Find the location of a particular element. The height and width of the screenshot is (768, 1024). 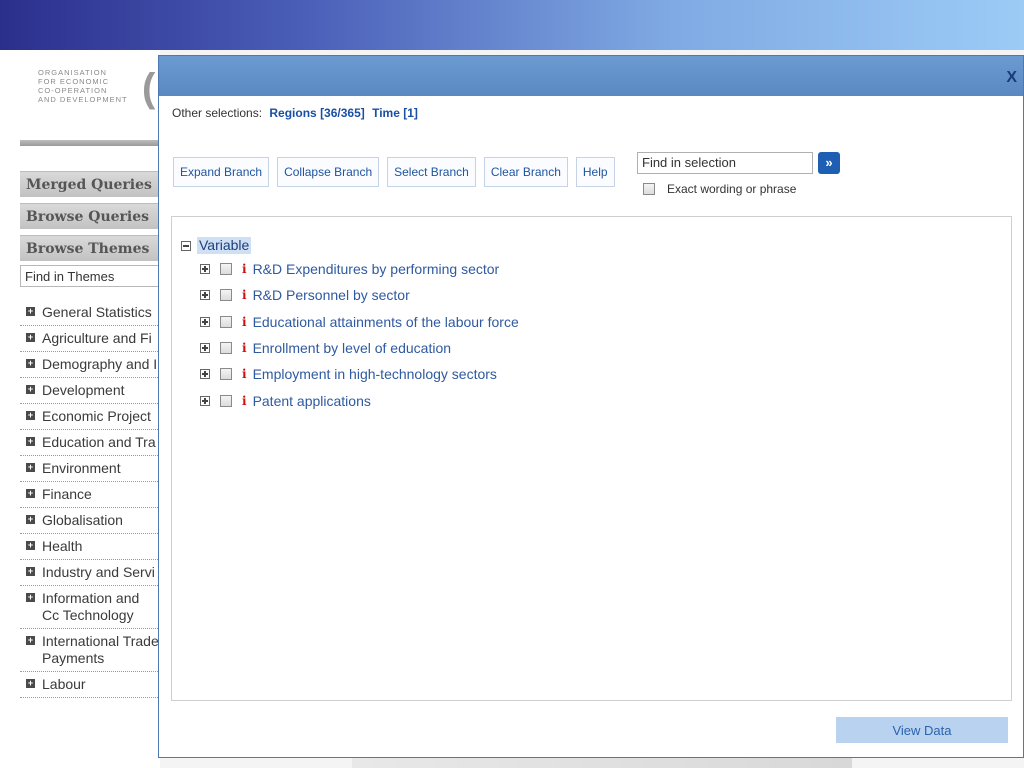

exact-wording-checkbox is located at coordinates (649, 189).